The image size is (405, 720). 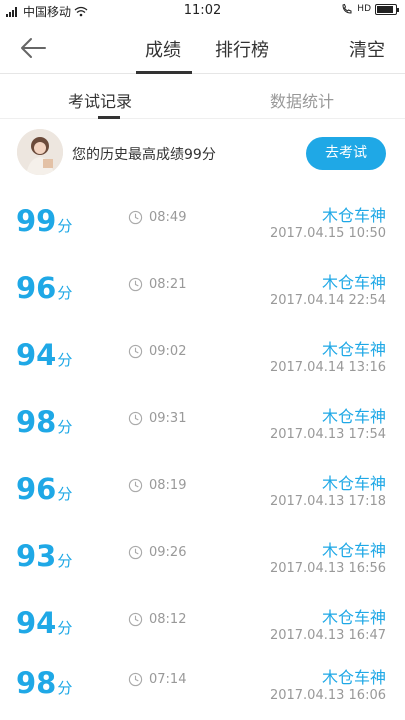 What do you see at coordinates (168, 485) in the screenshot?
I see `duration-text: 08:19` at bounding box center [168, 485].